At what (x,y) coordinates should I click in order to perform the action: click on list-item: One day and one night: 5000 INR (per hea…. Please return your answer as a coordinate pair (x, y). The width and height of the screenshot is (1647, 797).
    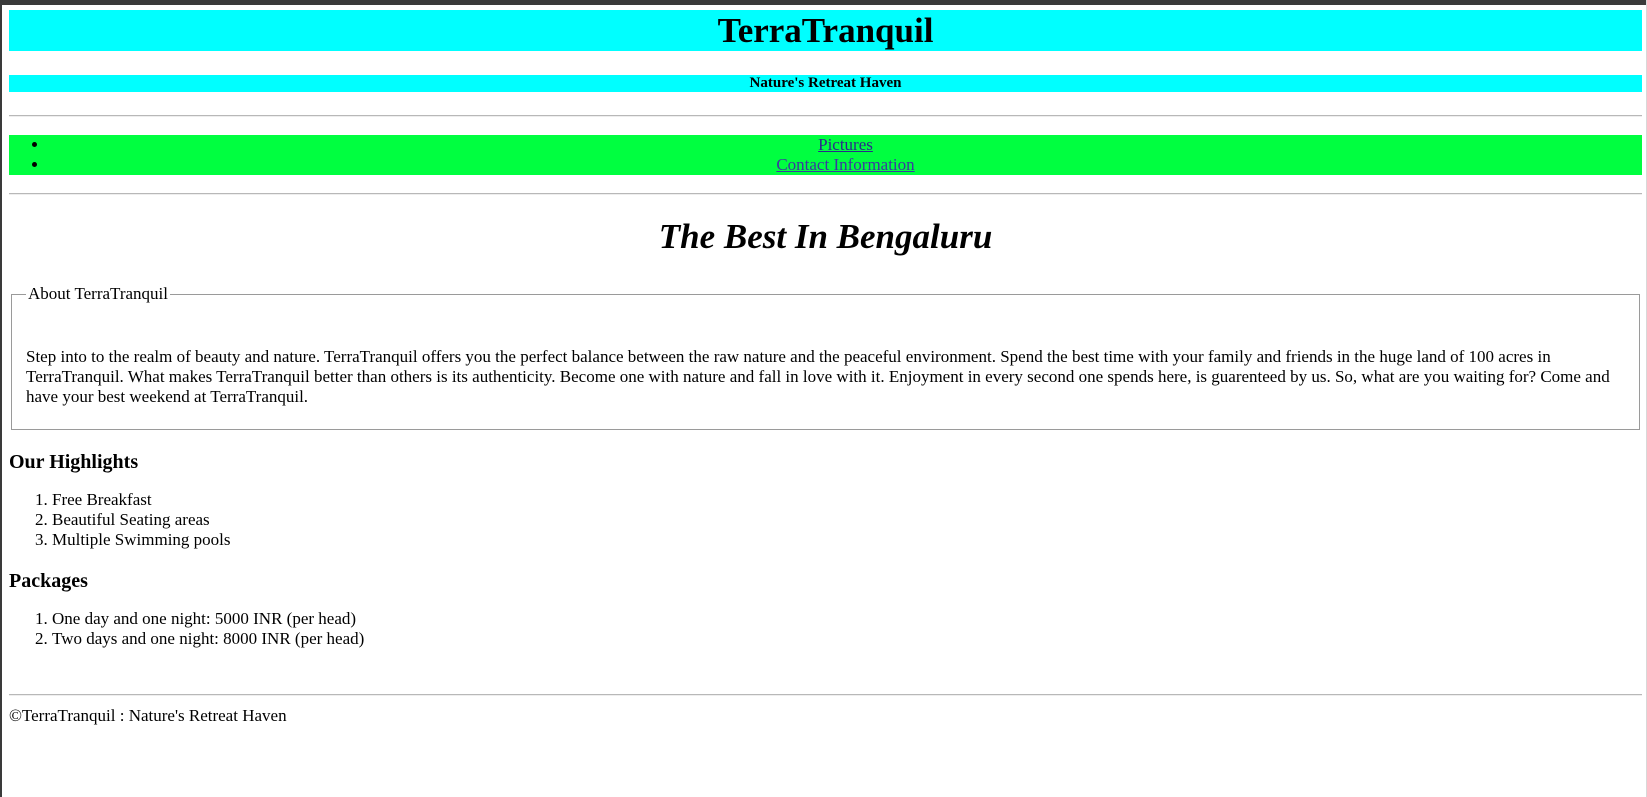
    Looking at the image, I should click on (847, 619).